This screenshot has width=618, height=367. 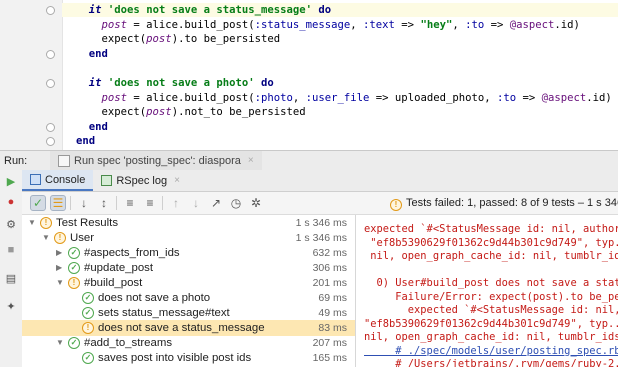 What do you see at coordinates (188, 223) in the screenshot?
I see `test-tree-row: ▼! Test Results 1 s 346 ms` at bounding box center [188, 223].